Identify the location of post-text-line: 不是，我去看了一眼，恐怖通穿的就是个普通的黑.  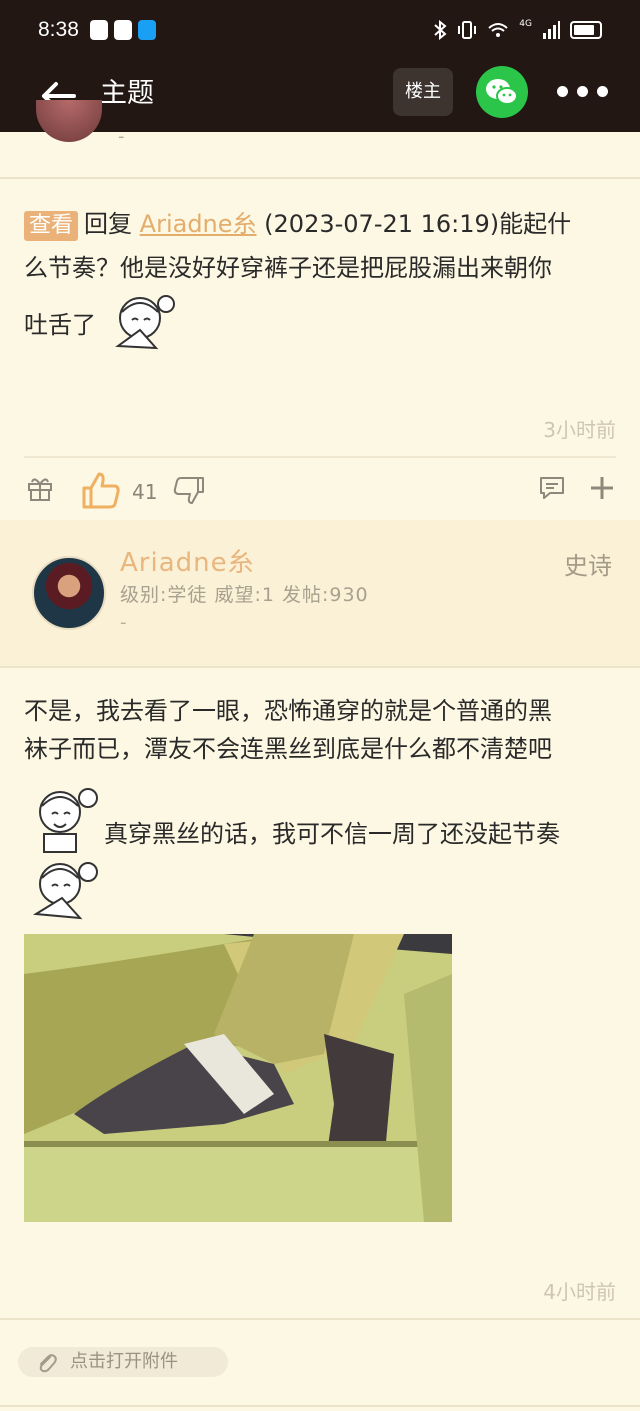
(288, 711).